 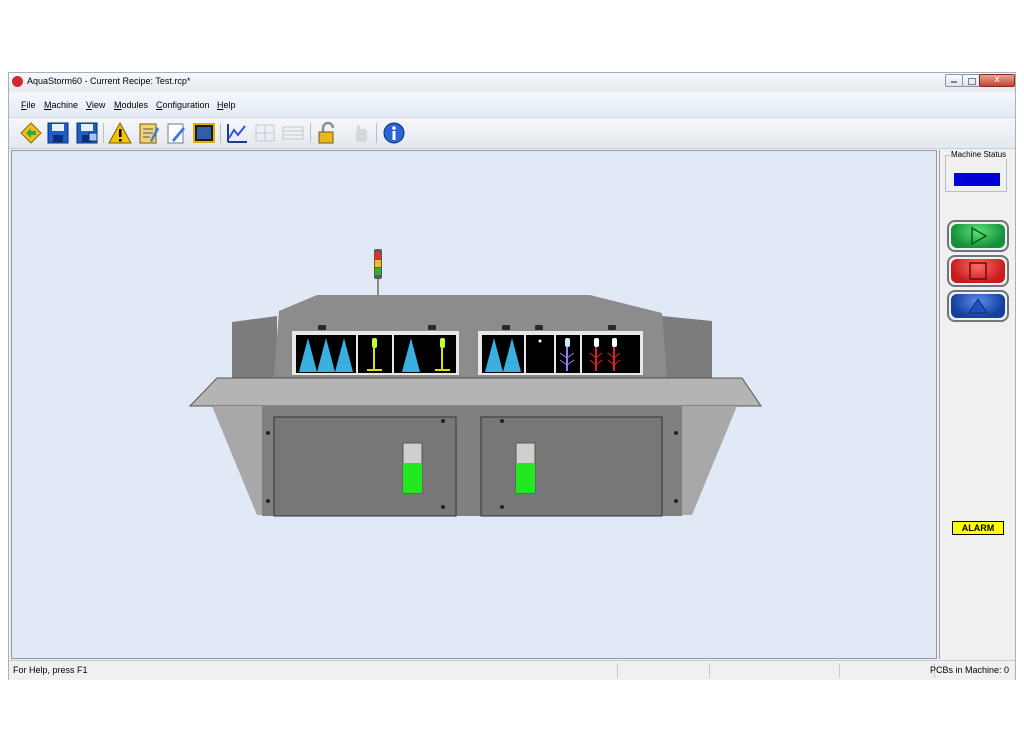 I want to click on lock-button, so click(x=327, y=133).